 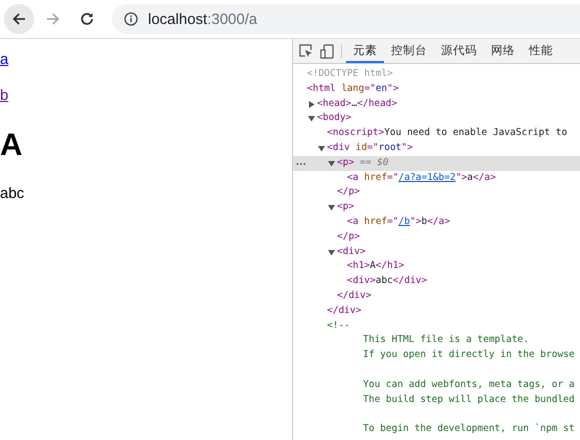 What do you see at coordinates (446, 340) in the screenshot?
I see `comment-text: This HTML file is a template.` at bounding box center [446, 340].